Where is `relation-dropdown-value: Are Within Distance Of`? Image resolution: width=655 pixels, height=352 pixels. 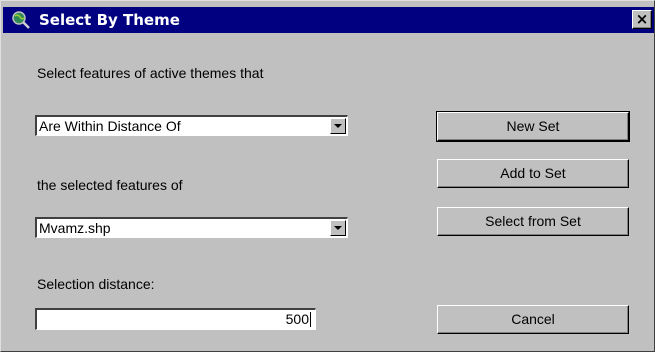 relation-dropdown-value: Are Within Distance Of is located at coordinates (110, 126).